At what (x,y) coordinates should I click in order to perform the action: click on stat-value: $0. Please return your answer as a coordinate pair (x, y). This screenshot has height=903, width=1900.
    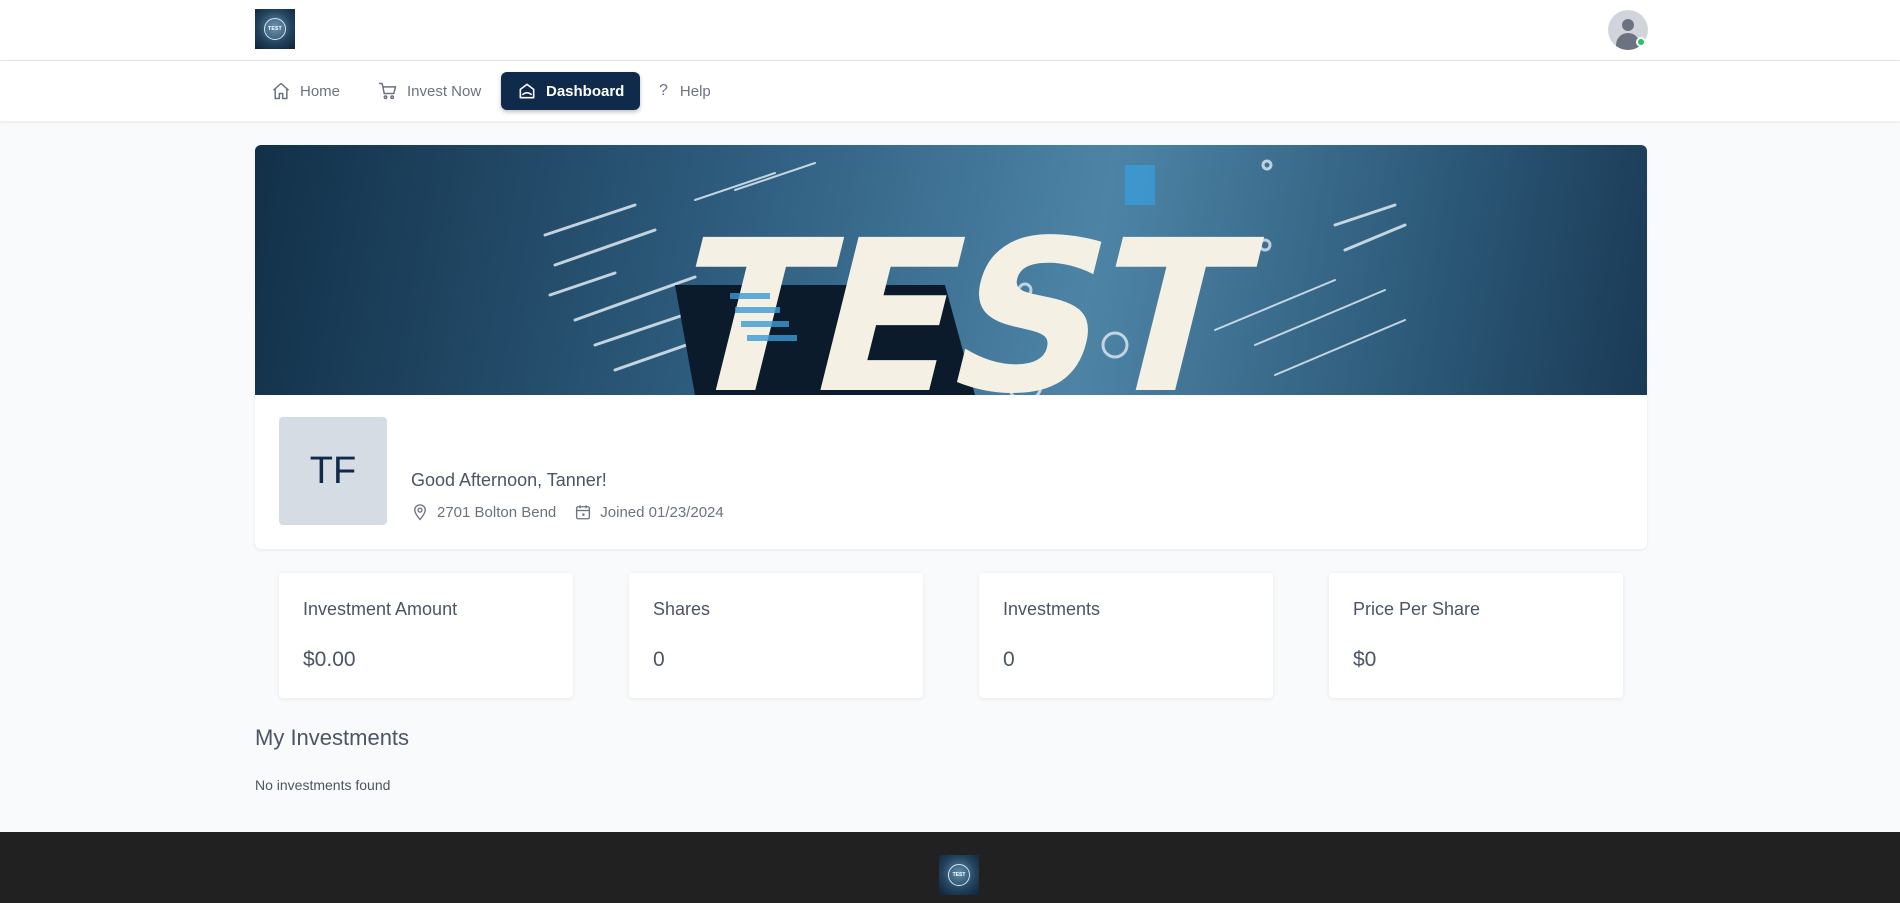
    Looking at the image, I should click on (1365, 659).